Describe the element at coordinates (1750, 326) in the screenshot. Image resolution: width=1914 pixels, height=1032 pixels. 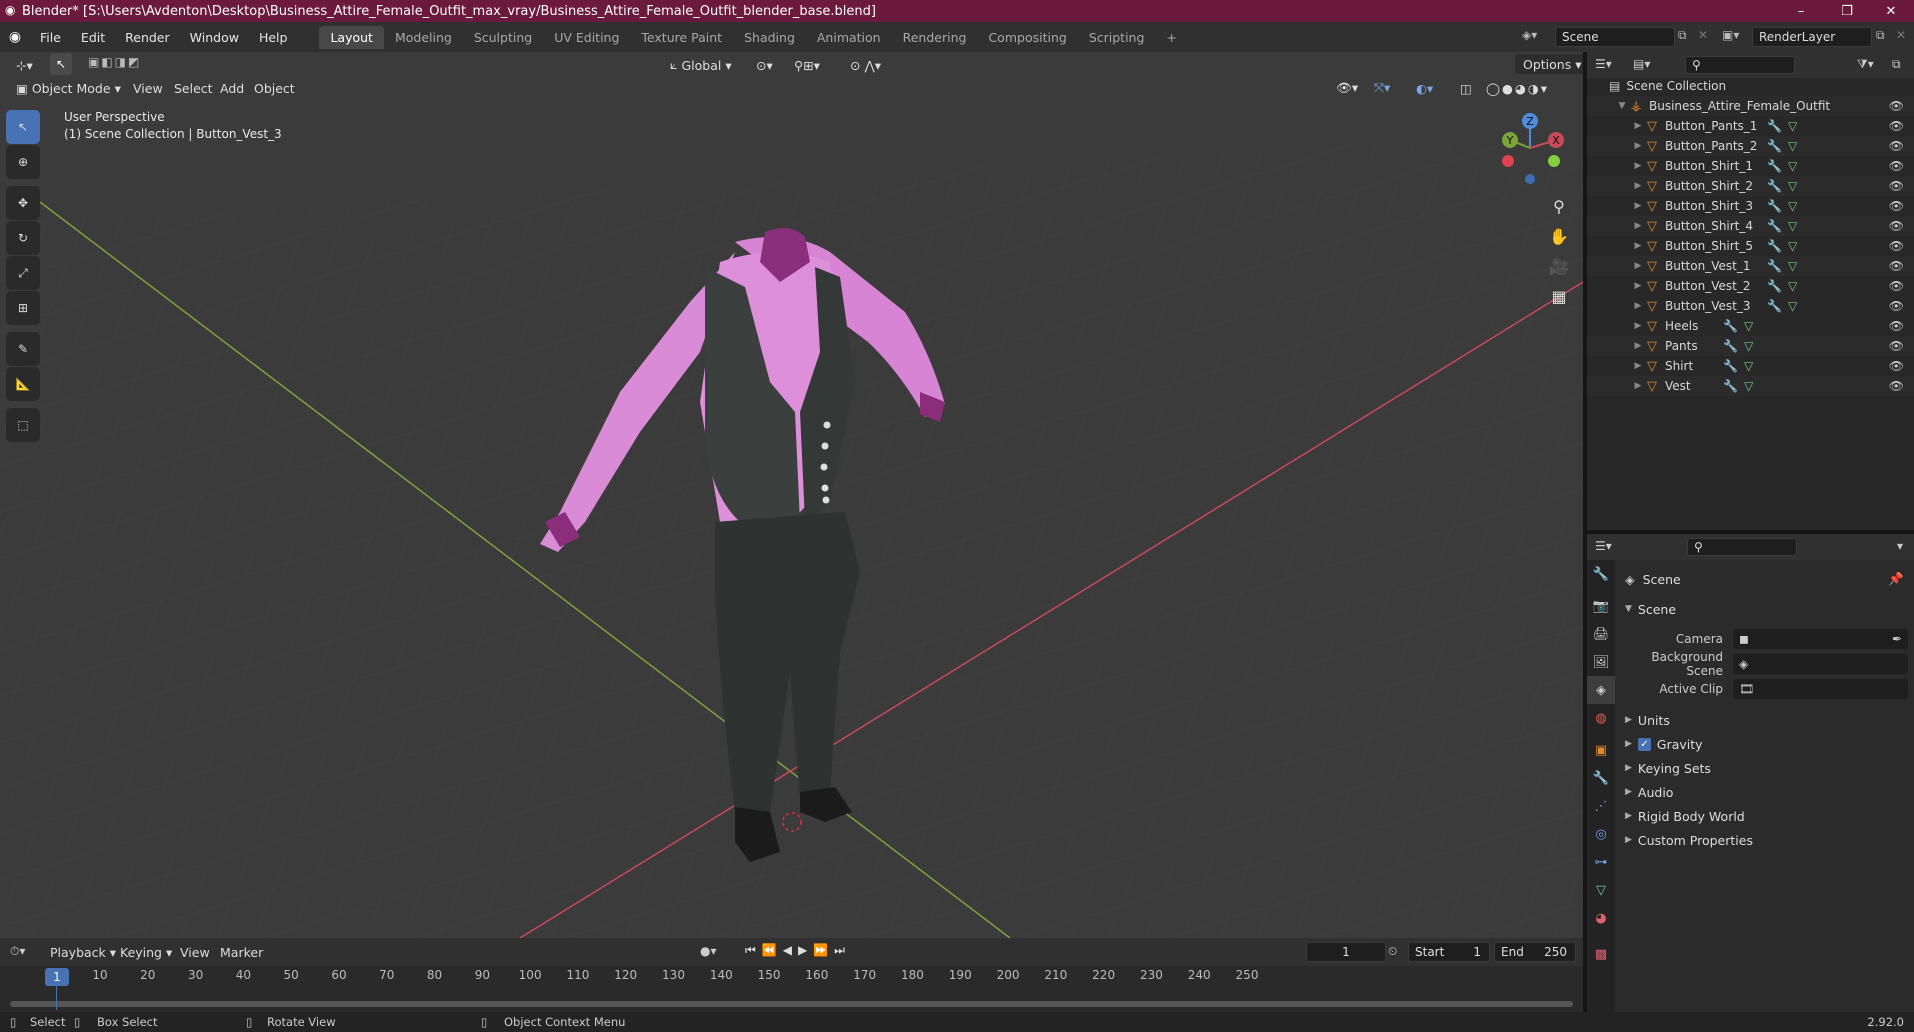
I see `outliner-object-row: ▶ ▽ Heels 🔧 ▽ 👁` at that location.